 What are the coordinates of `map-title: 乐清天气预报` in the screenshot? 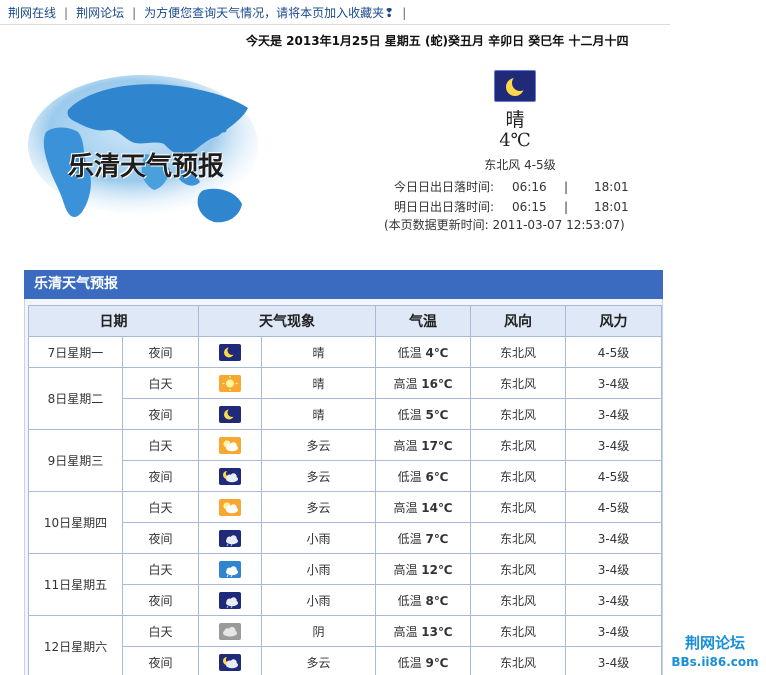 It's located at (146, 167).